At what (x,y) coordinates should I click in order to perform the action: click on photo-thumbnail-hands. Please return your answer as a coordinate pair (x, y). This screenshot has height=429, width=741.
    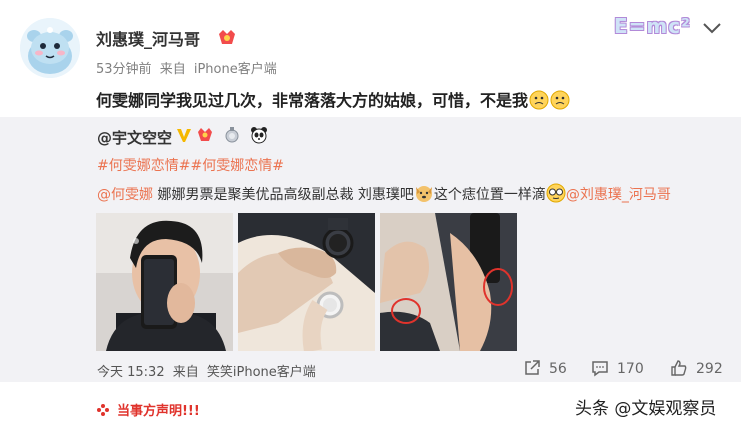
    Looking at the image, I should click on (306, 282).